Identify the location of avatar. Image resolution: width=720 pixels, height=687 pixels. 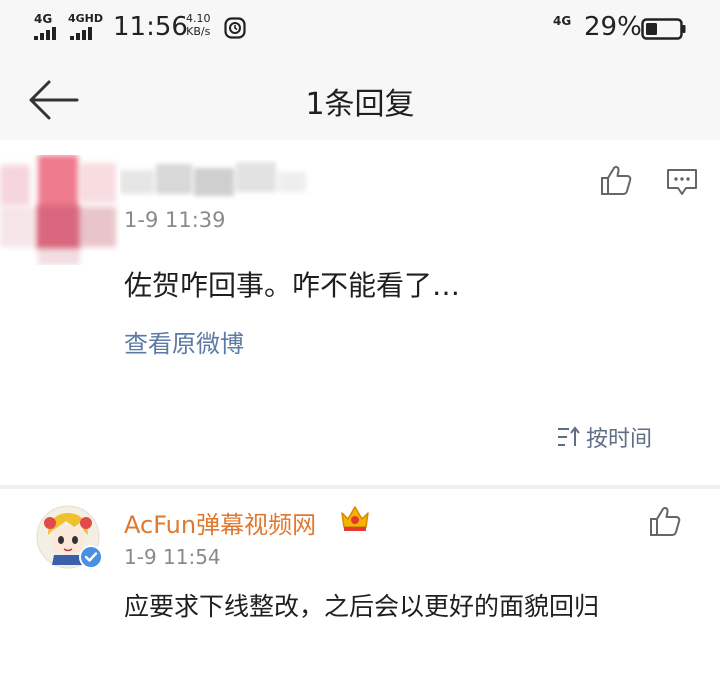
(58, 210).